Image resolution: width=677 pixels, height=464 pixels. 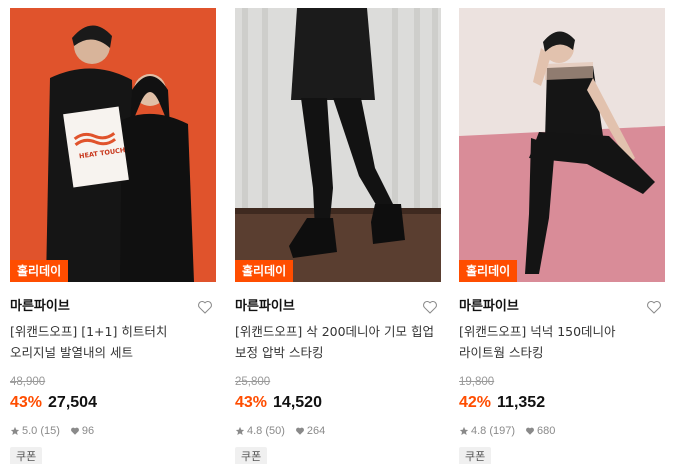 I want to click on product-title: [위캔드오프] 넉넉 150데니아 라이트웜 스타킹, so click(x=562, y=342).